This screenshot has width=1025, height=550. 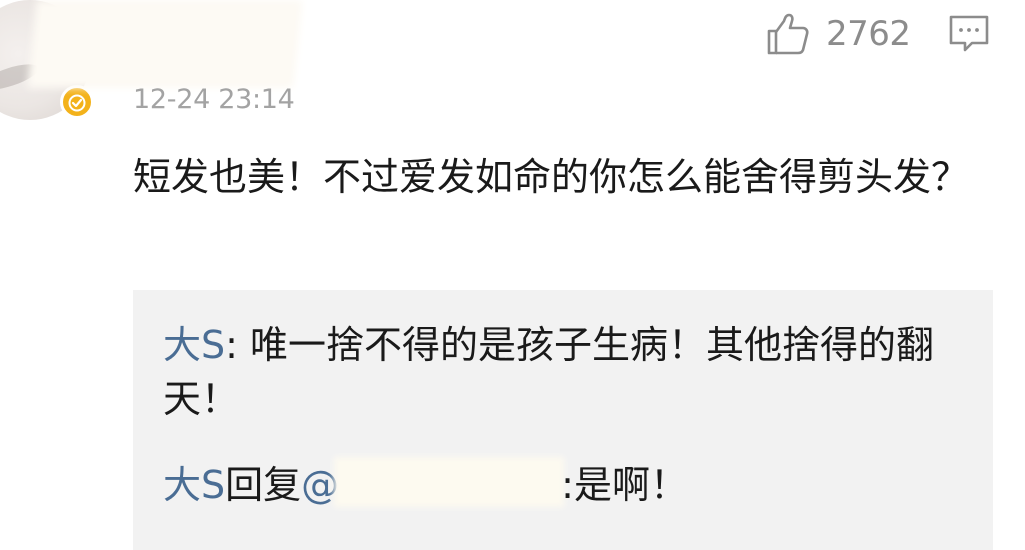 I want to click on reply-item: 大S回复@:是啊！, so click(x=563, y=485).